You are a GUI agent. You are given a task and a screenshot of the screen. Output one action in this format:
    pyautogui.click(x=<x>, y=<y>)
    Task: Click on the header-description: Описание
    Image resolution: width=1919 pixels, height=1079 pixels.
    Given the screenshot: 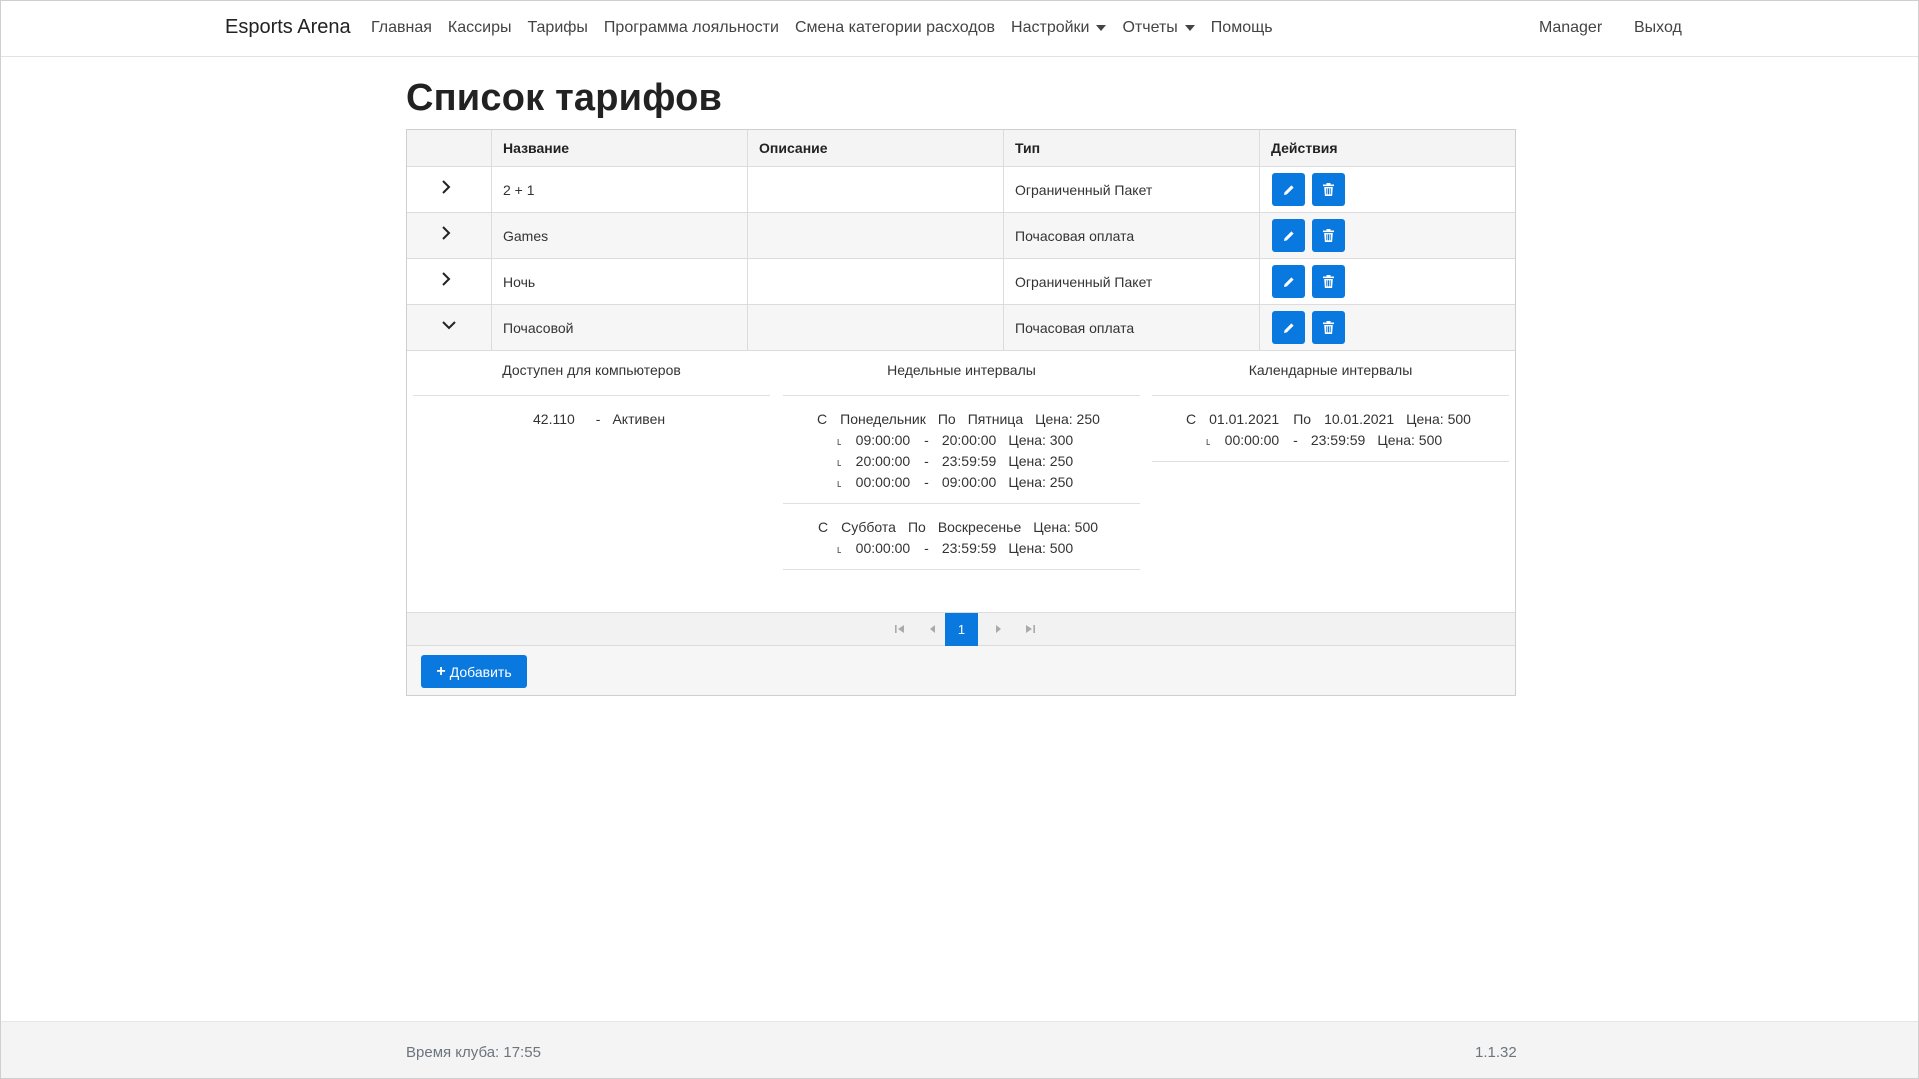 What is the action you would take?
    pyautogui.click(x=876, y=148)
    